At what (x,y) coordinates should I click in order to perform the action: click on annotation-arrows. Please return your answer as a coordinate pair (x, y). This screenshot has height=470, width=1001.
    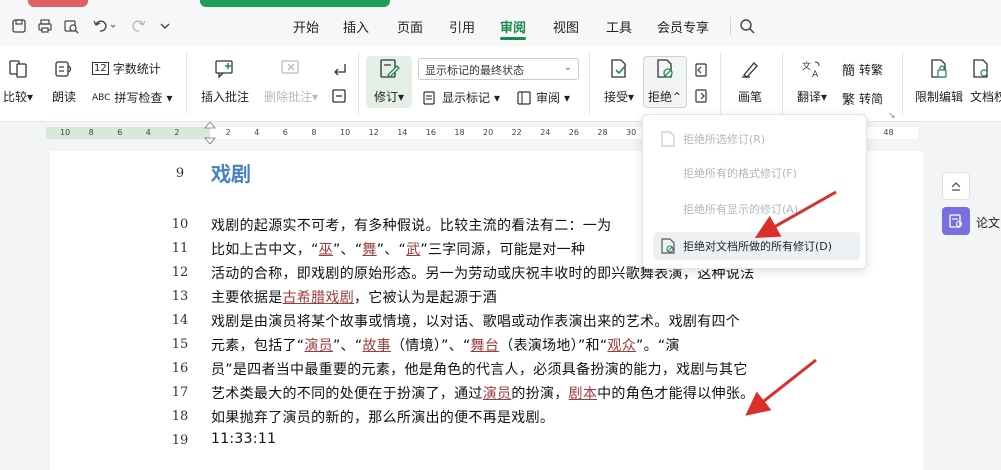
    Looking at the image, I should click on (791, 303).